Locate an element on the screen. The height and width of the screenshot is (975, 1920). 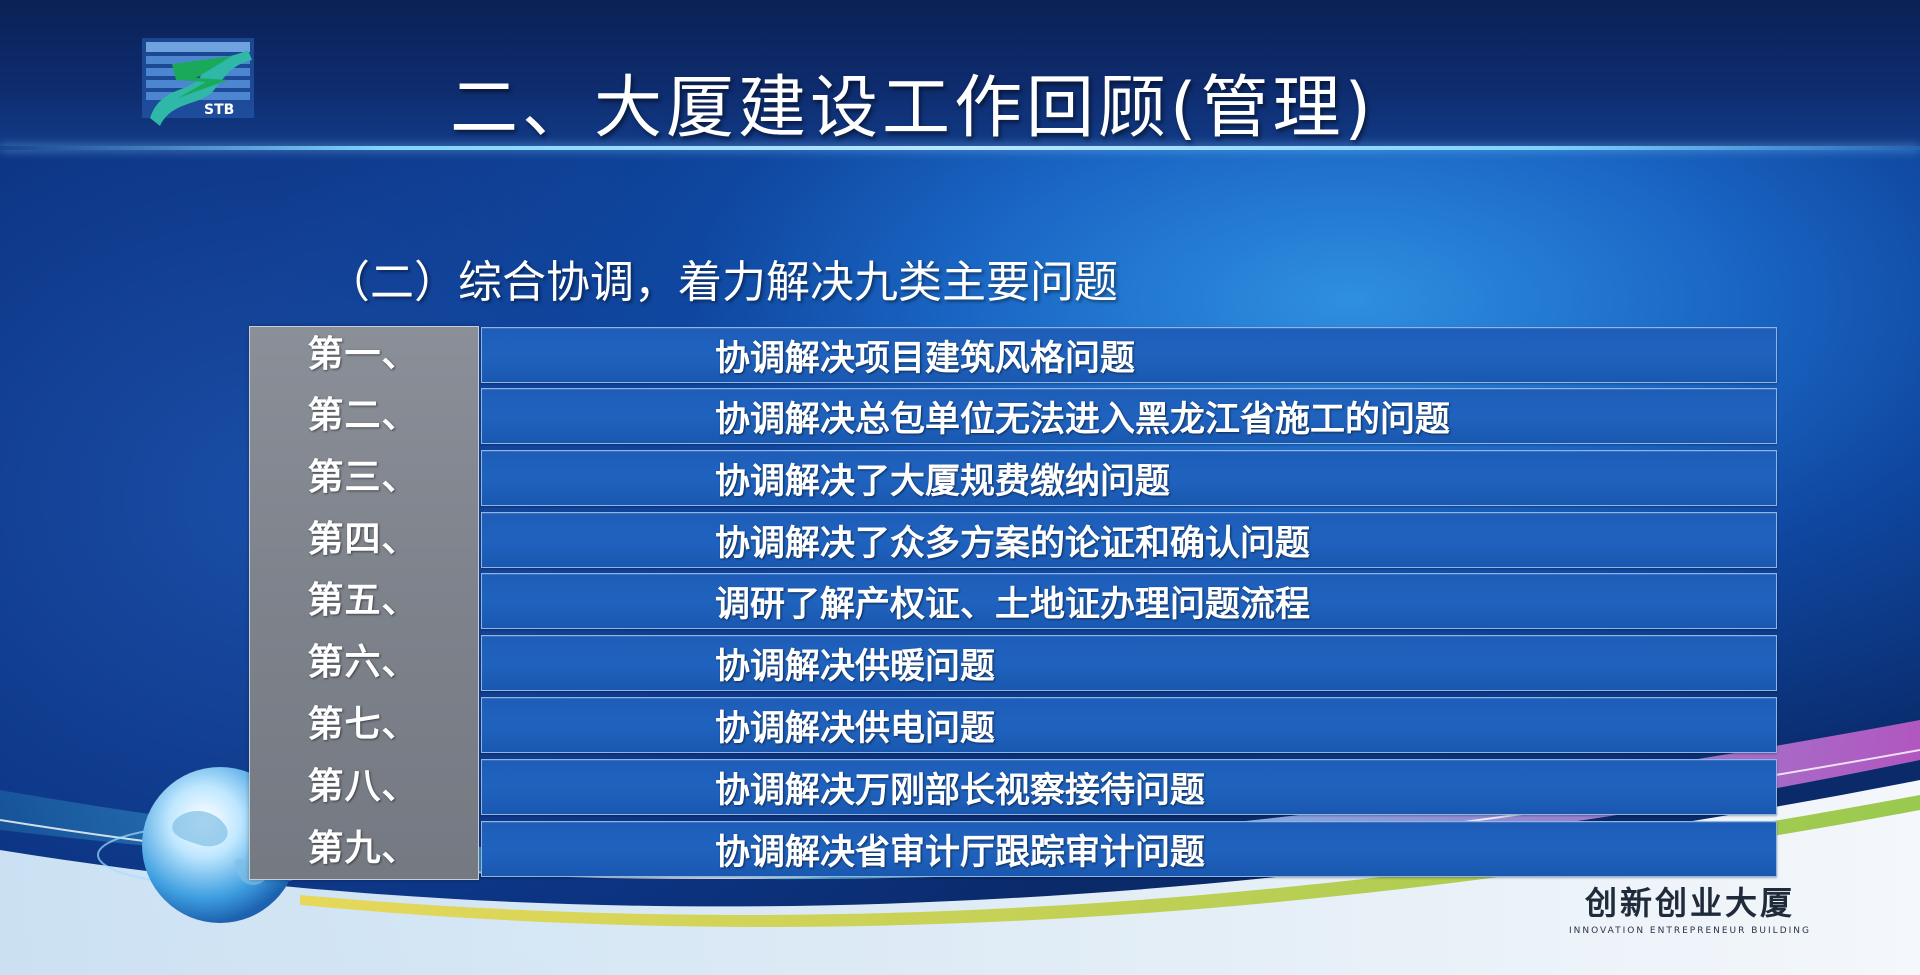
brand-name-cn: 创新创业大厦 is located at coordinates (1689, 903).